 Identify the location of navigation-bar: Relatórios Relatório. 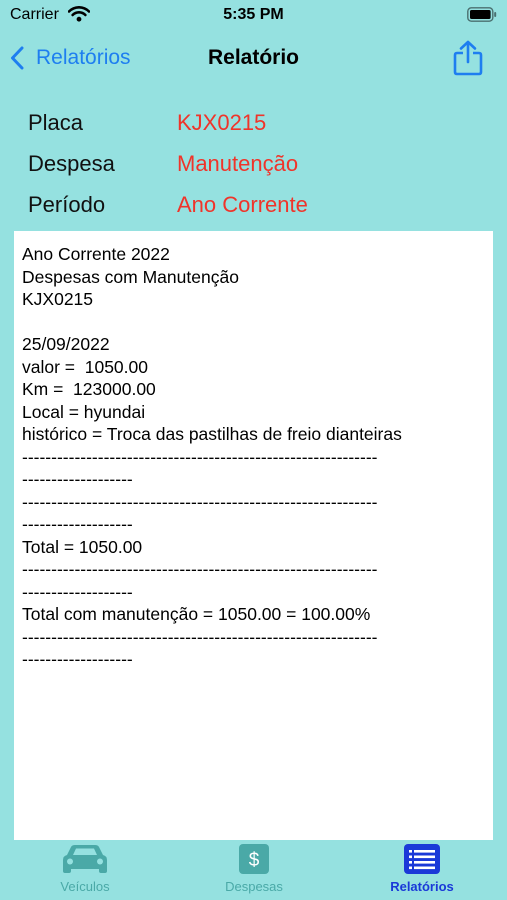
(253, 58).